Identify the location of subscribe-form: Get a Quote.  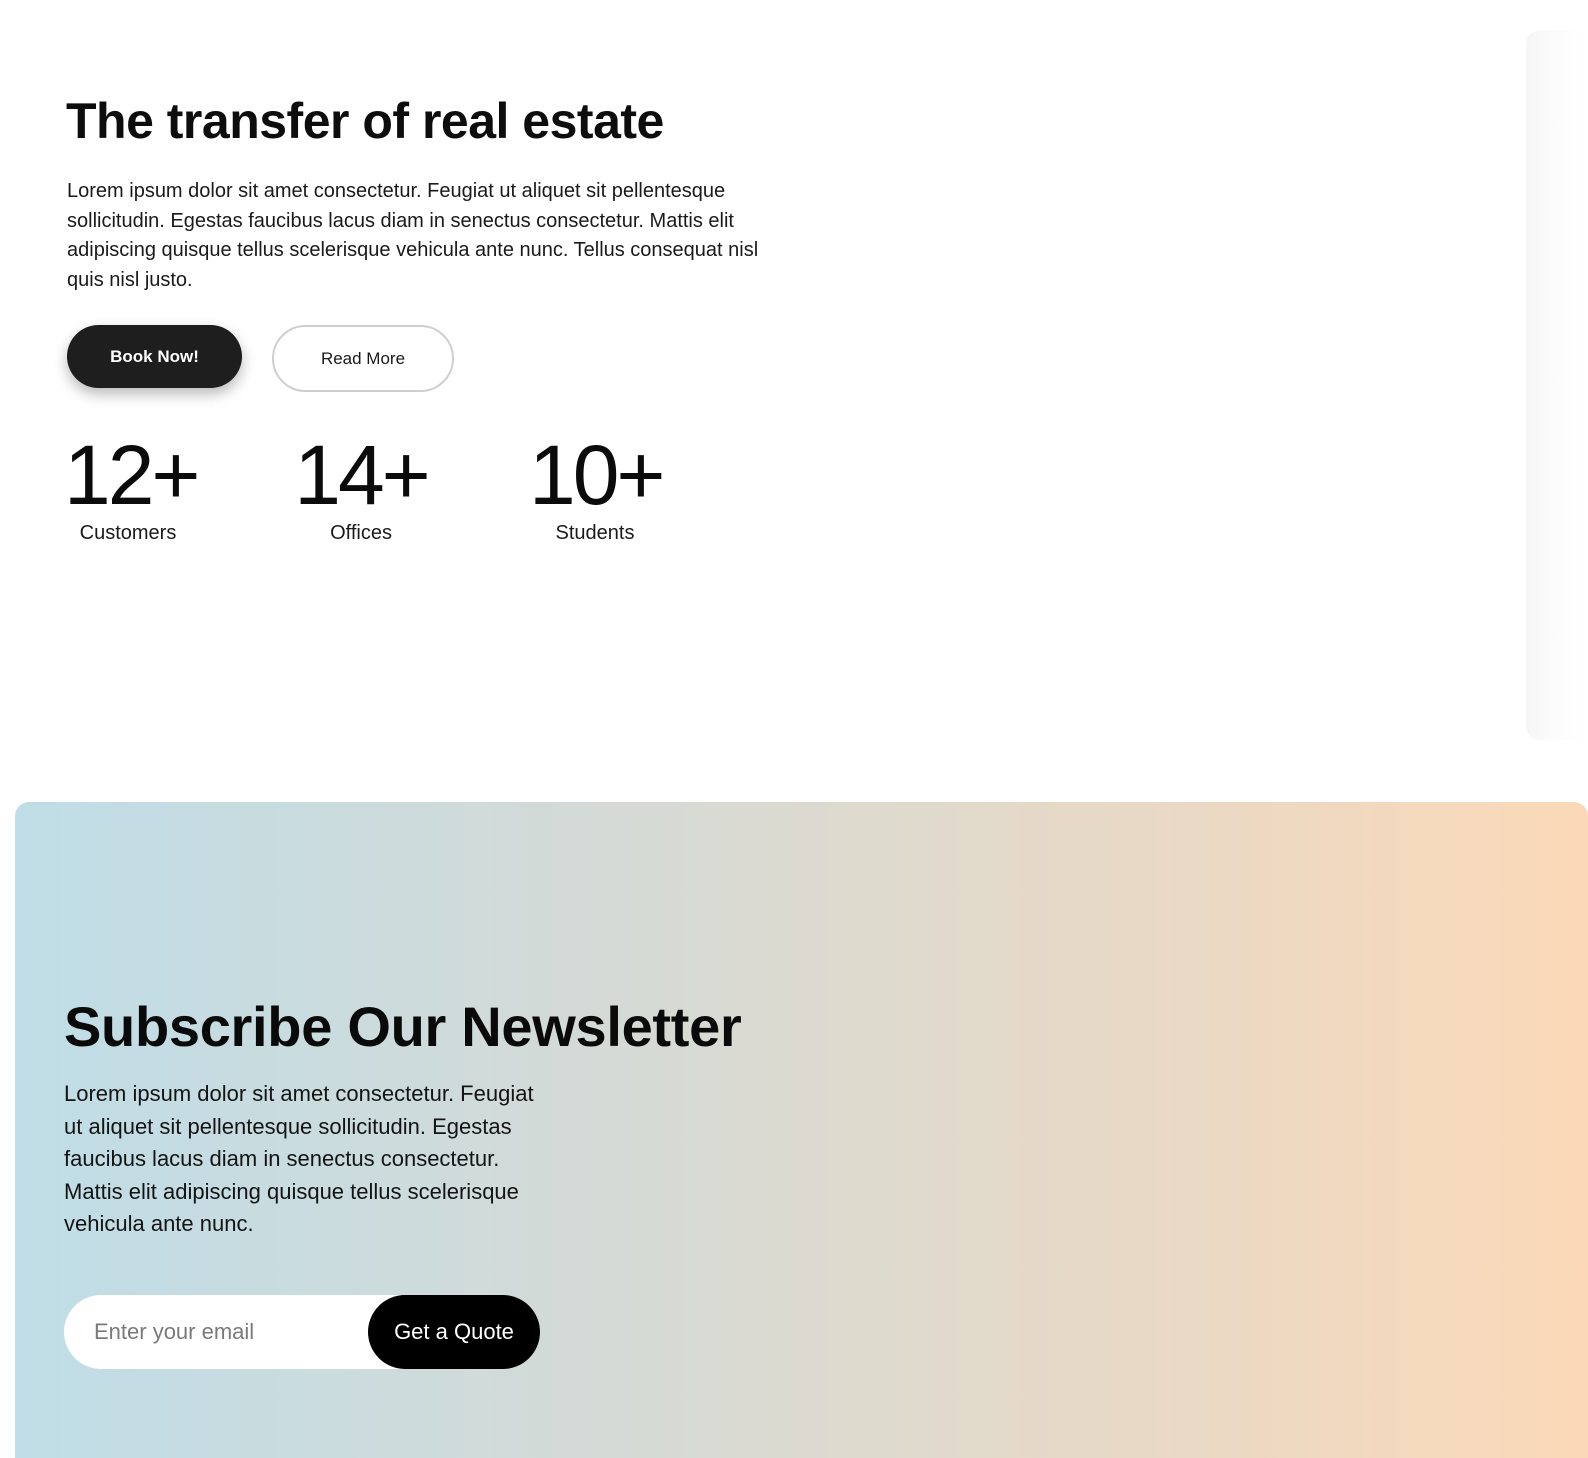
(302, 1332).